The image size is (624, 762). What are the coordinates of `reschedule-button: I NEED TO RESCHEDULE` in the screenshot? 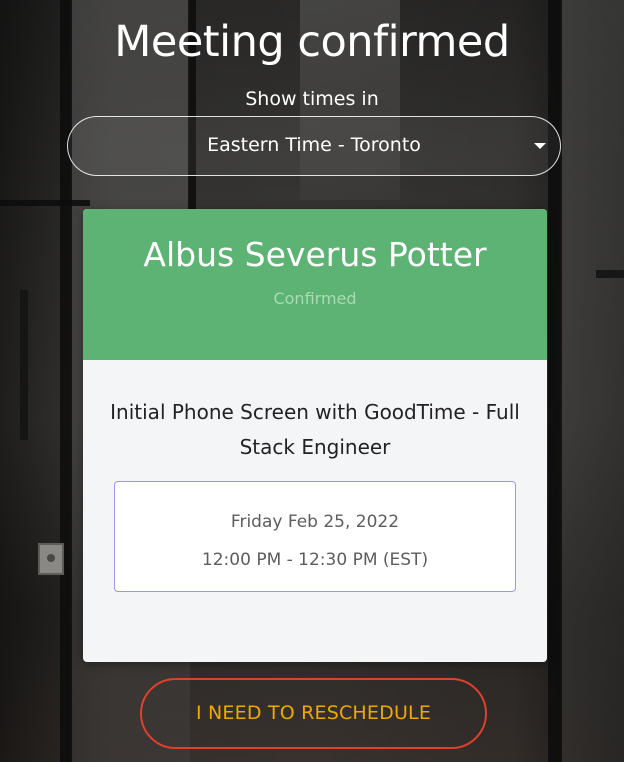 It's located at (313, 713).